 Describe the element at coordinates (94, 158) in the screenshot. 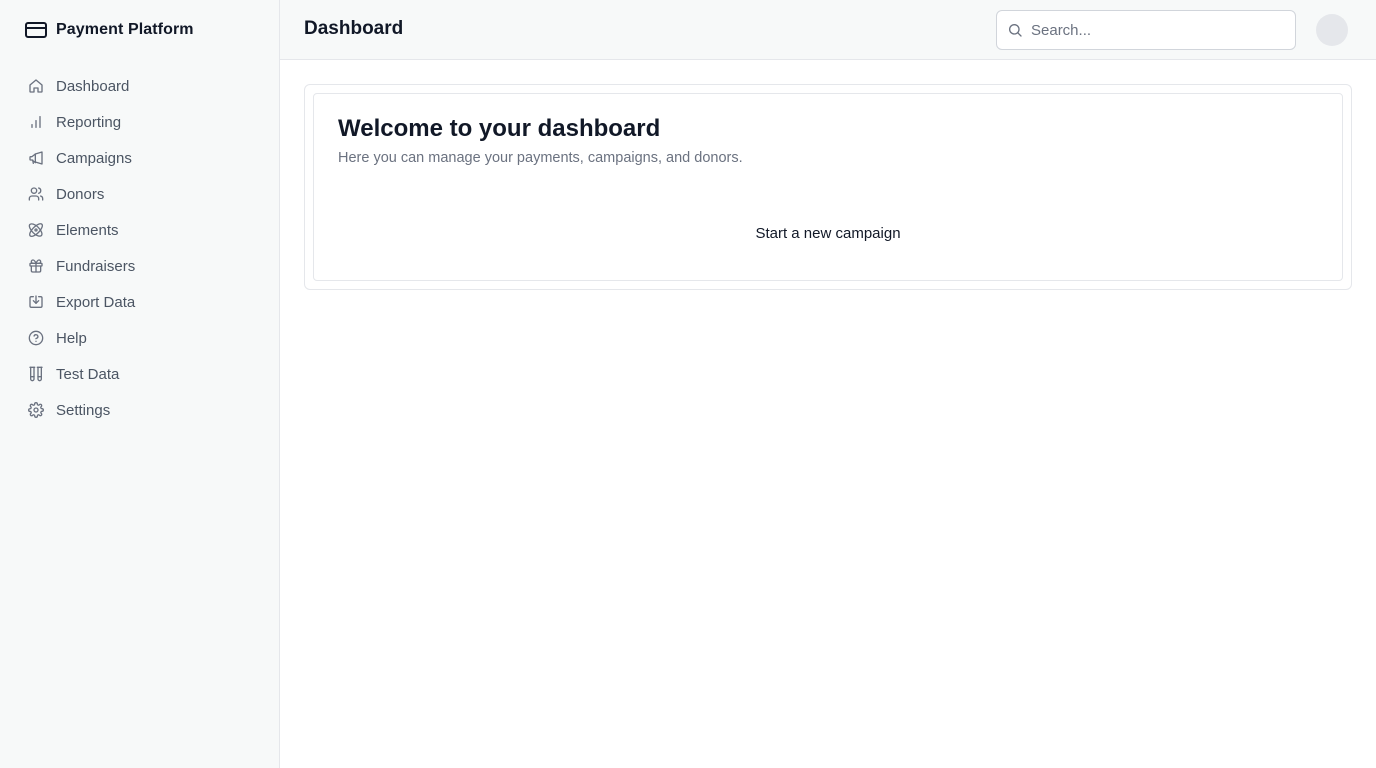

I see `sidebar-item-label: Campaigns` at that location.